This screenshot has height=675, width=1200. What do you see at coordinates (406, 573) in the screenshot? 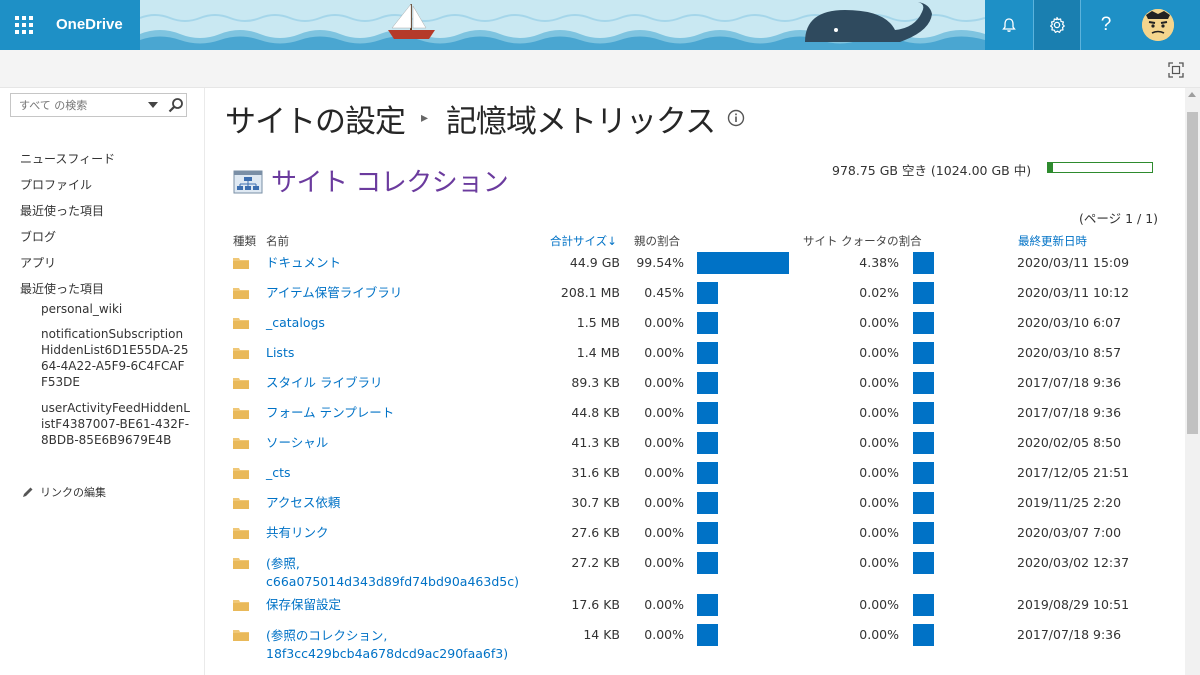
I see `row-name-link: (参照, c66a075014d343d89fd74bd90a463d5c)` at bounding box center [406, 573].